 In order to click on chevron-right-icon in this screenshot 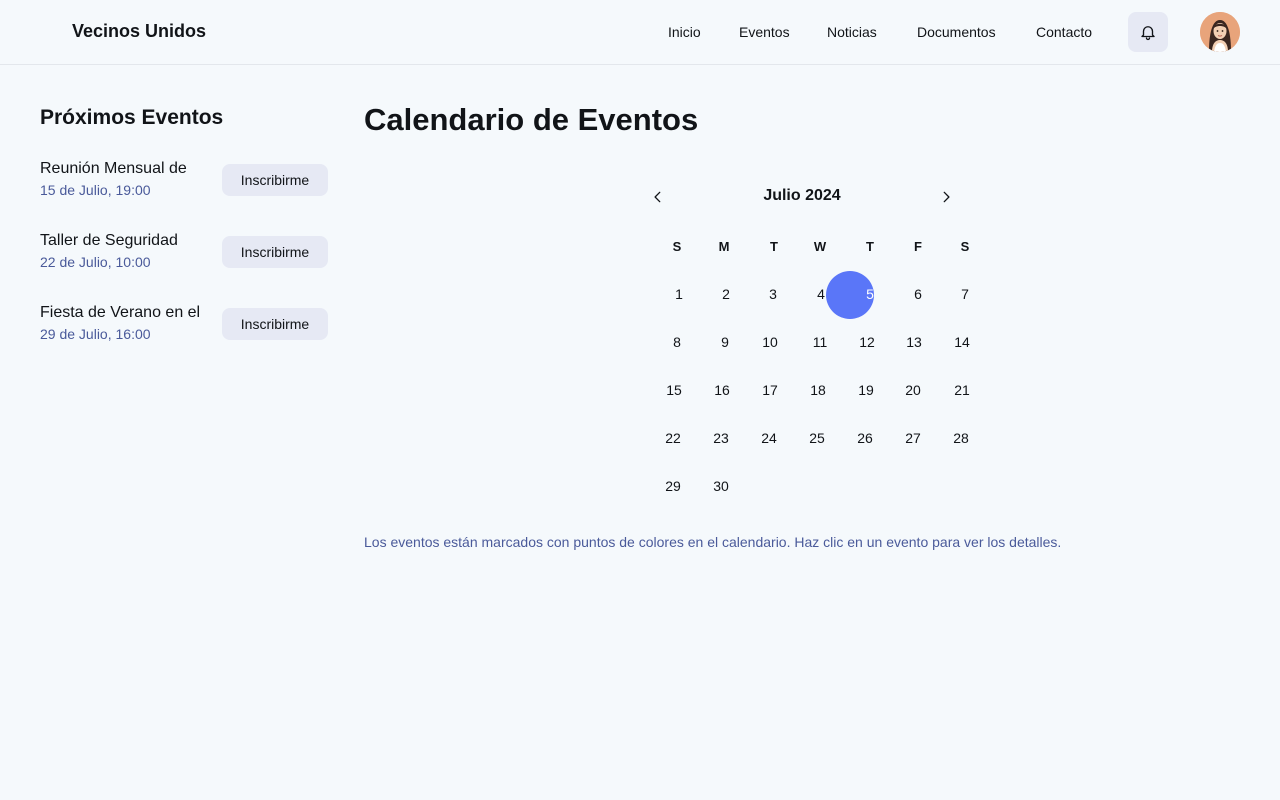, I will do `click(946, 197)`.